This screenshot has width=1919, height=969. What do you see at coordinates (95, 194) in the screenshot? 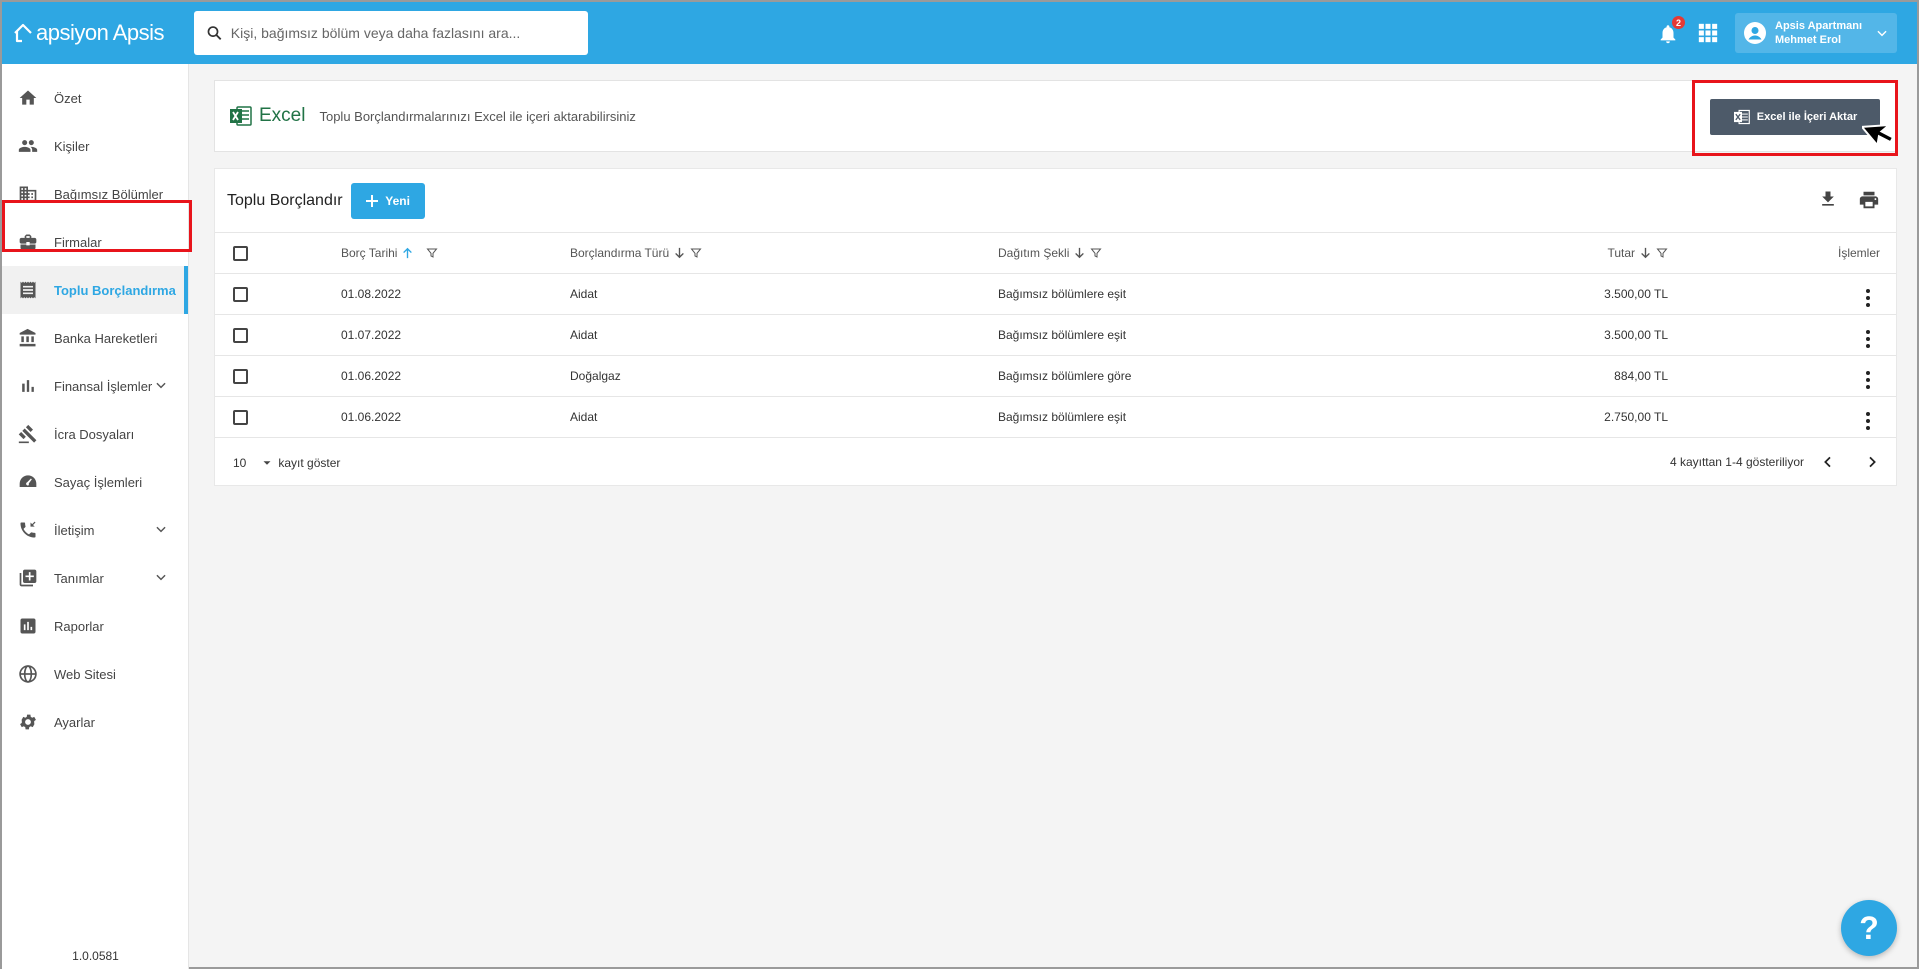
I see `sidebar-item-bagimsiz-bolumler: Bağımsız Bölümler` at bounding box center [95, 194].